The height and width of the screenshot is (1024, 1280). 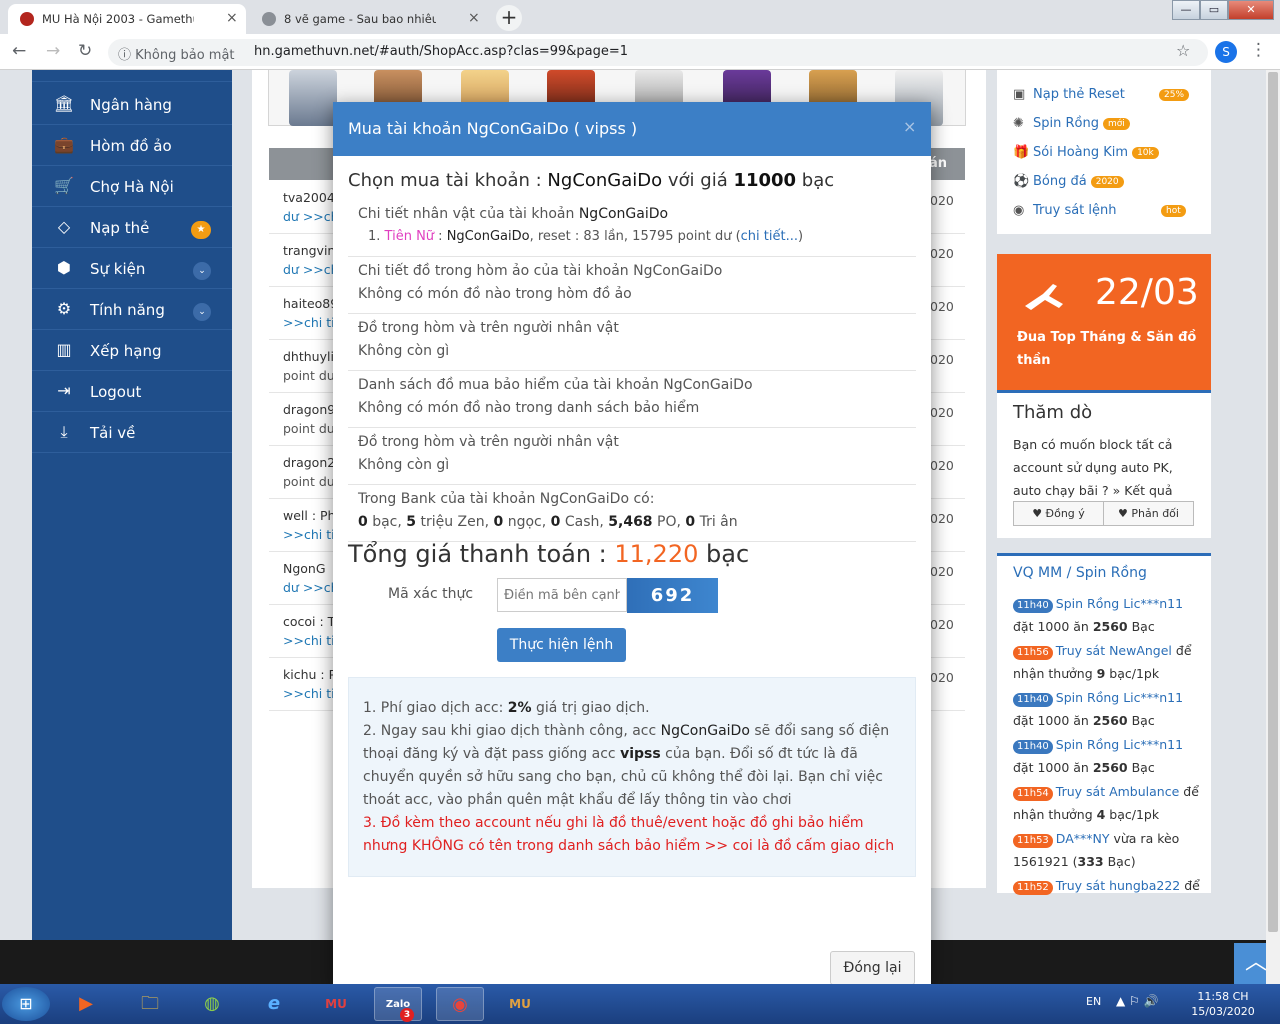 What do you see at coordinates (1068, 181) in the screenshot?
I see `right-menu-bong-da: ⚽ Bóng đá 2020` at bounding box center [1068, 181].